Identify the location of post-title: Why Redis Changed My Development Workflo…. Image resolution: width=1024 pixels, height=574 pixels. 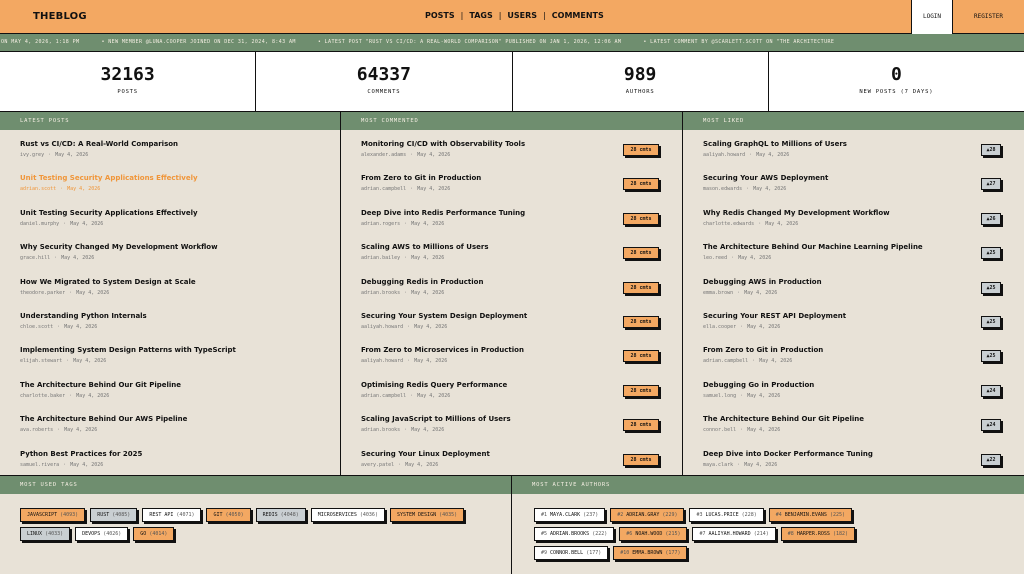
(796, 213).